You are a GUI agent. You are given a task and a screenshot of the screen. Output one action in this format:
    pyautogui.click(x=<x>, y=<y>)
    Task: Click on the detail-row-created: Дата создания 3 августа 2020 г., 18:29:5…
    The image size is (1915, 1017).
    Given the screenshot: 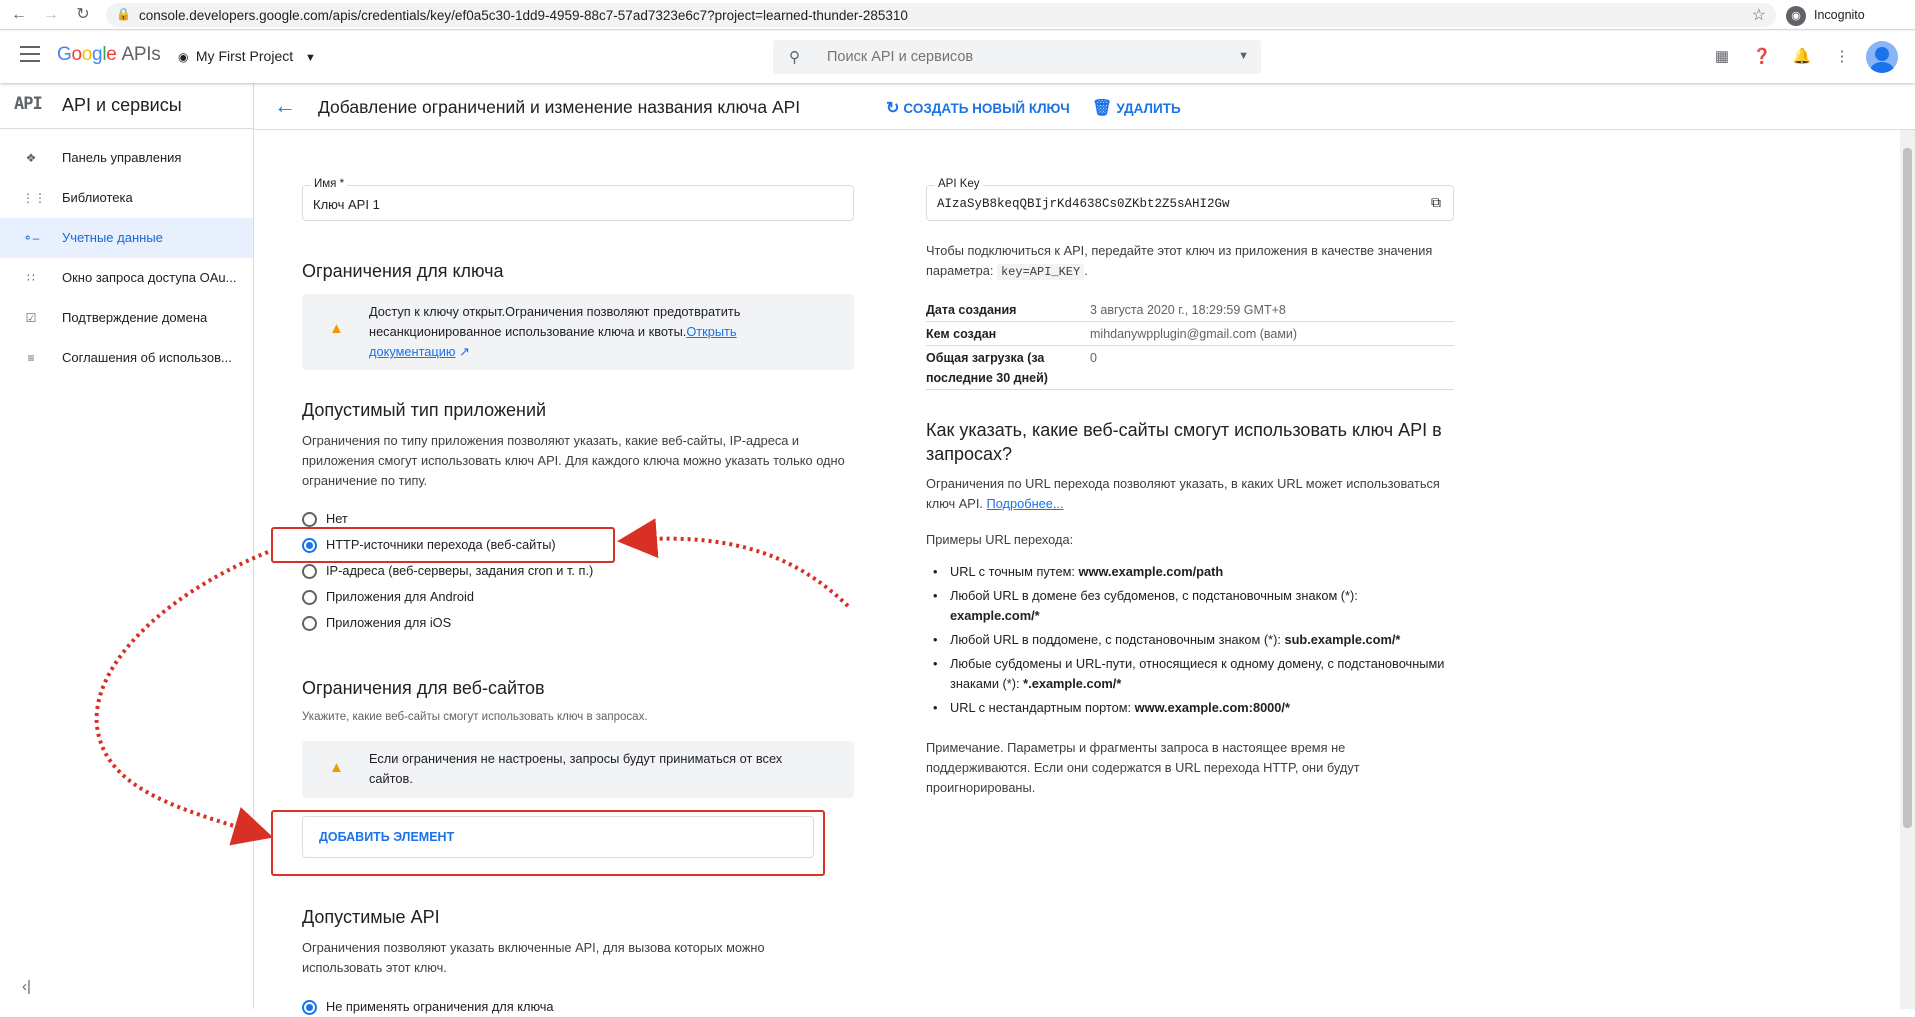 What is the action you would take?
    pyautogui.click(x=1190, y=311)
    